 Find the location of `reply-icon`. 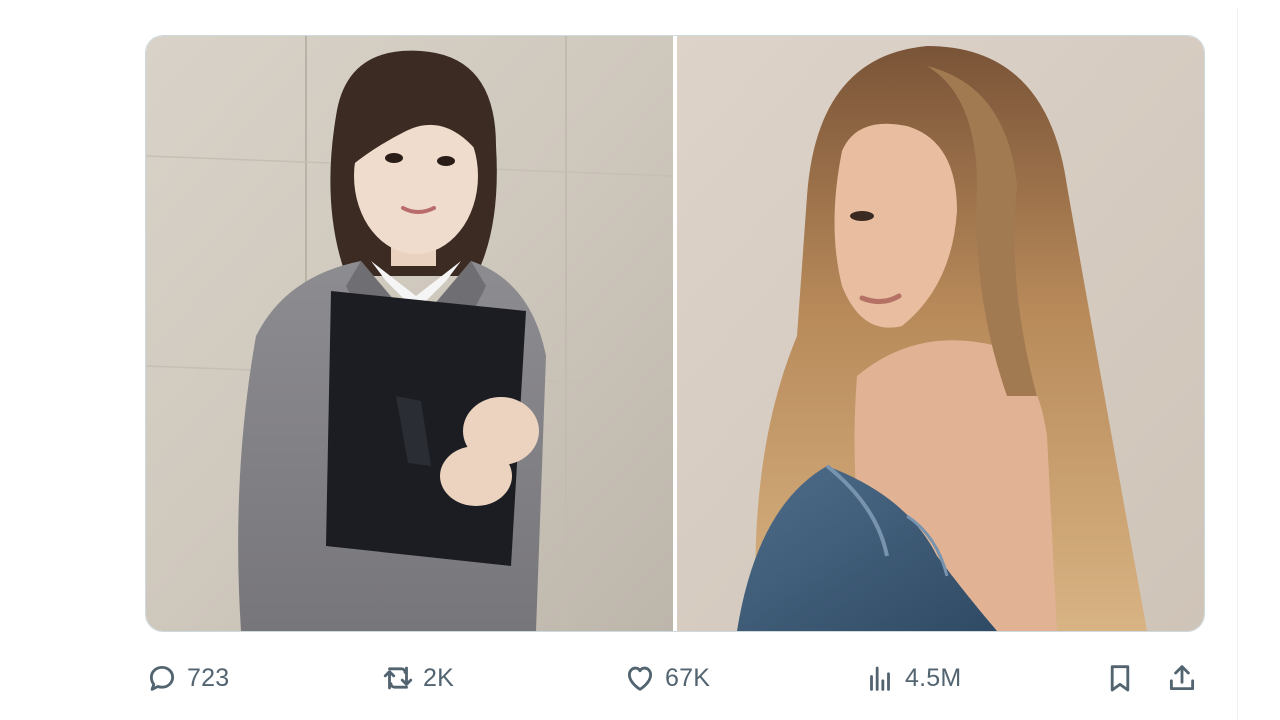

reply-icon is located at coordinates (162, 678).